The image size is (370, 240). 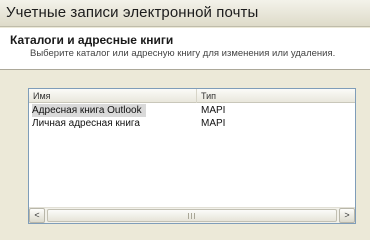 I want to click on grip-icon, so click(x=192, y=216).